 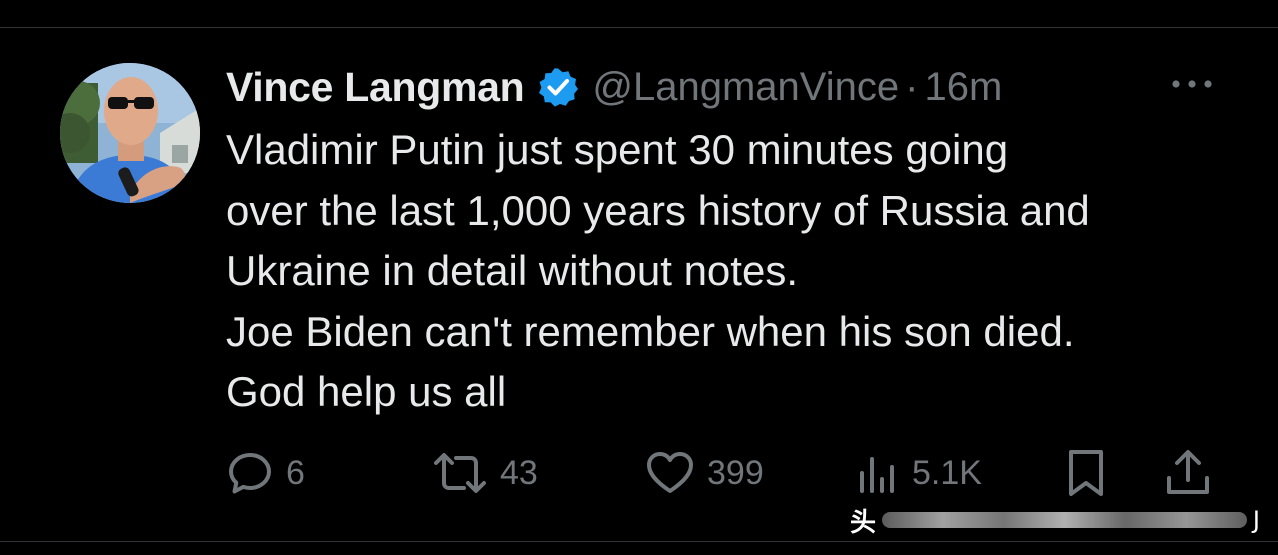 What do you see at coordinates (1256, 520) in the screenshot?
I see `watermark-suffix: J` at bounding box center [1256, 520].